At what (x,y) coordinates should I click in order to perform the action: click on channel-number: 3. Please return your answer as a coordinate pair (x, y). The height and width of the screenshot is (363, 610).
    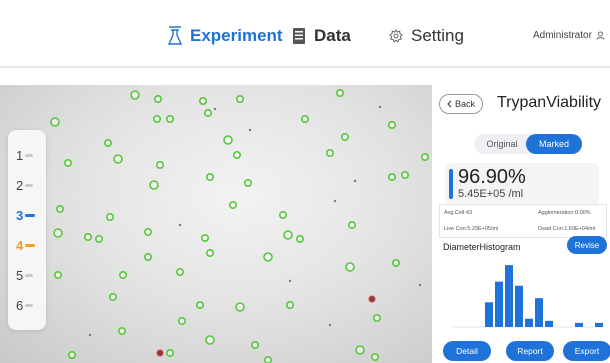
    Looking at the image, I should click on (20, 215).